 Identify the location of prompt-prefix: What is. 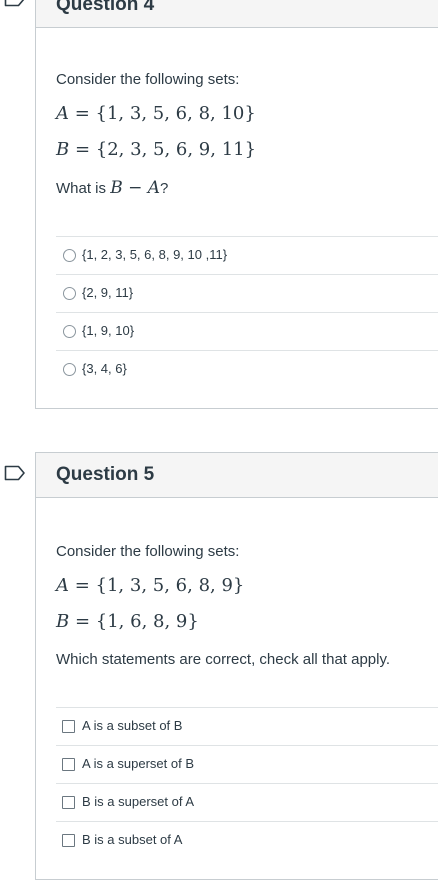
(83, 188).